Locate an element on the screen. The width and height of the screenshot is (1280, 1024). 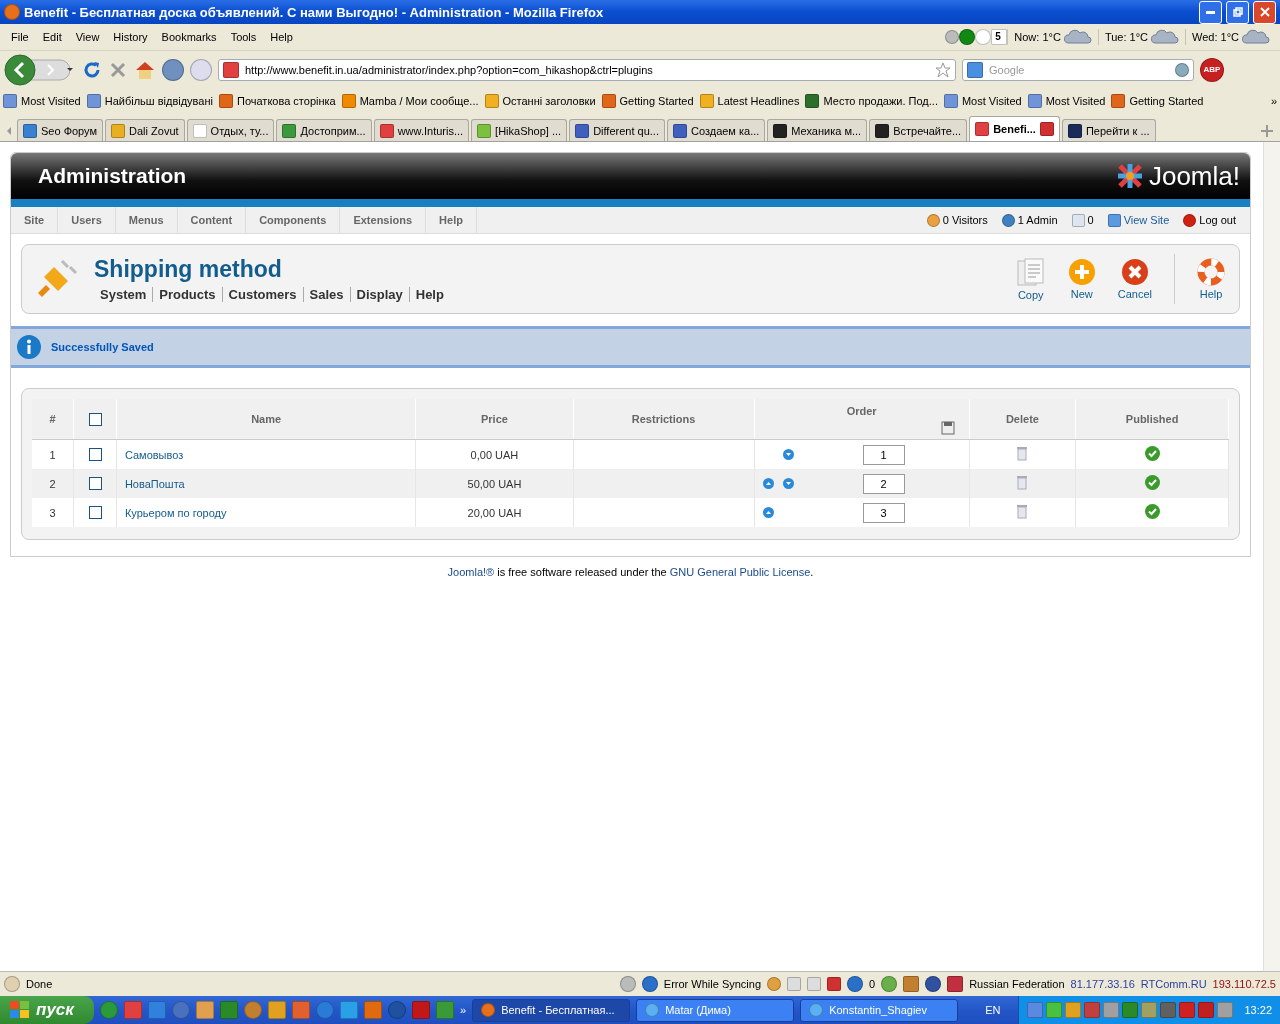
menu-item: History is located at coordinates (130, 37).